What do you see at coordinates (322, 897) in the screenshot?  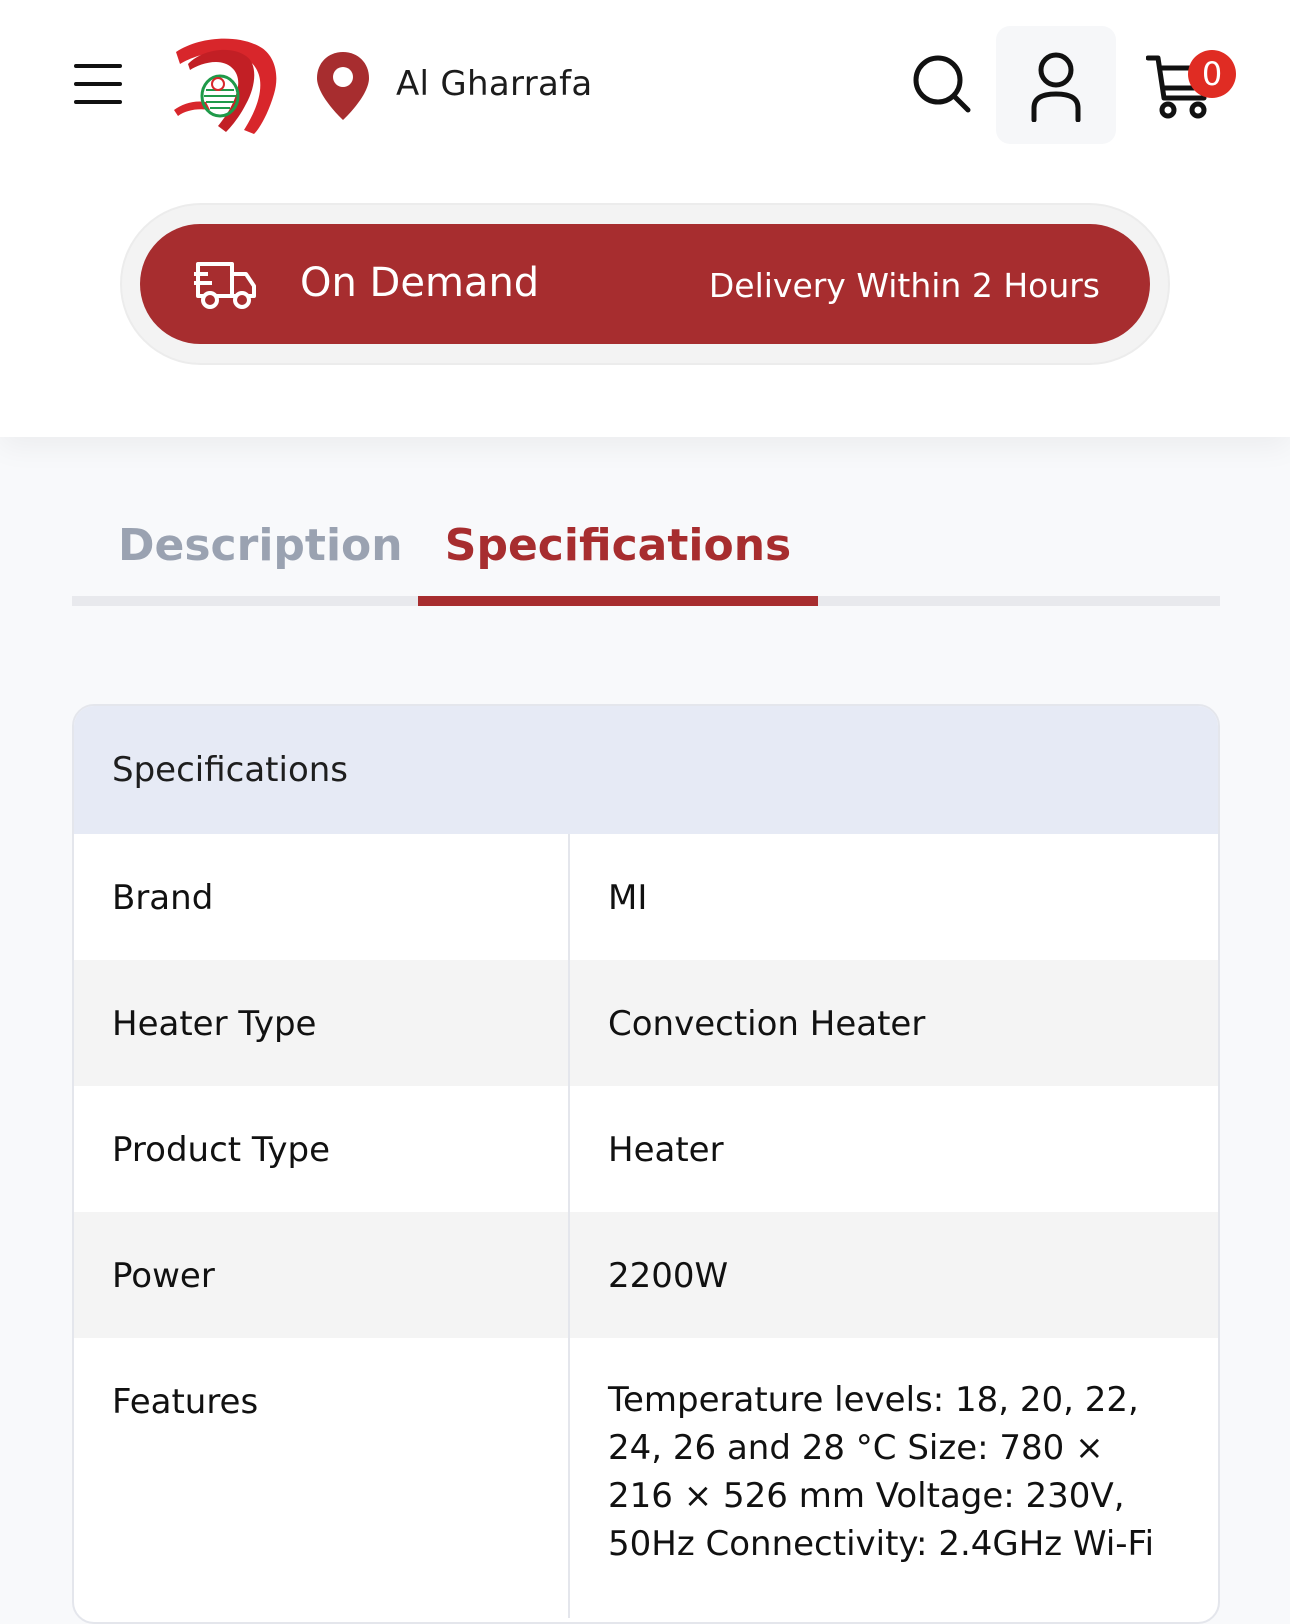 I see `spec-key: Brand` at bounding box center [322, 897].